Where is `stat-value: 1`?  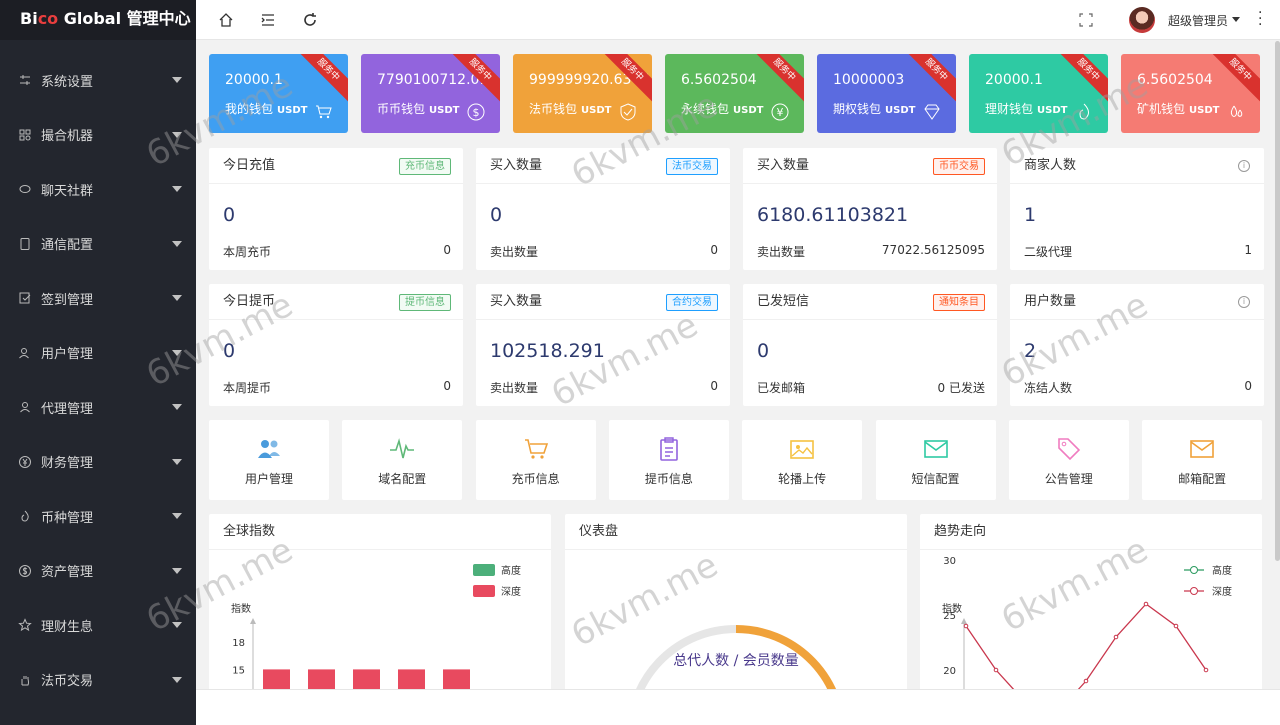 stat-value: 1 is located at coordinates (1030, 215).